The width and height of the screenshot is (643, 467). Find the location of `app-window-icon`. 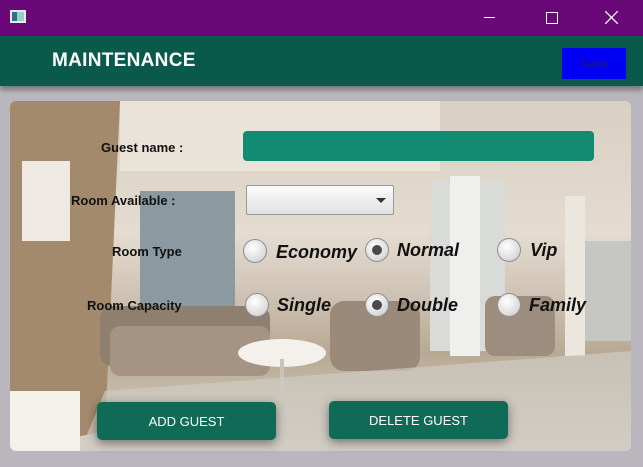

app-window-icon is located at coordinates (18, 16).